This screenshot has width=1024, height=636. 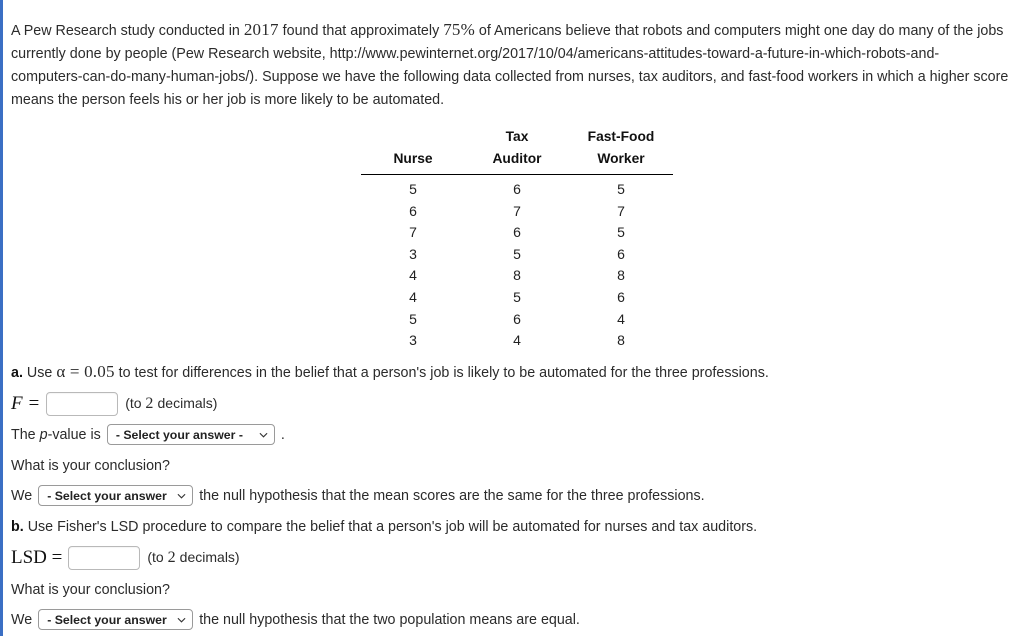 I want to click on f-hint-post: decimals), so click(x=185, y=403).